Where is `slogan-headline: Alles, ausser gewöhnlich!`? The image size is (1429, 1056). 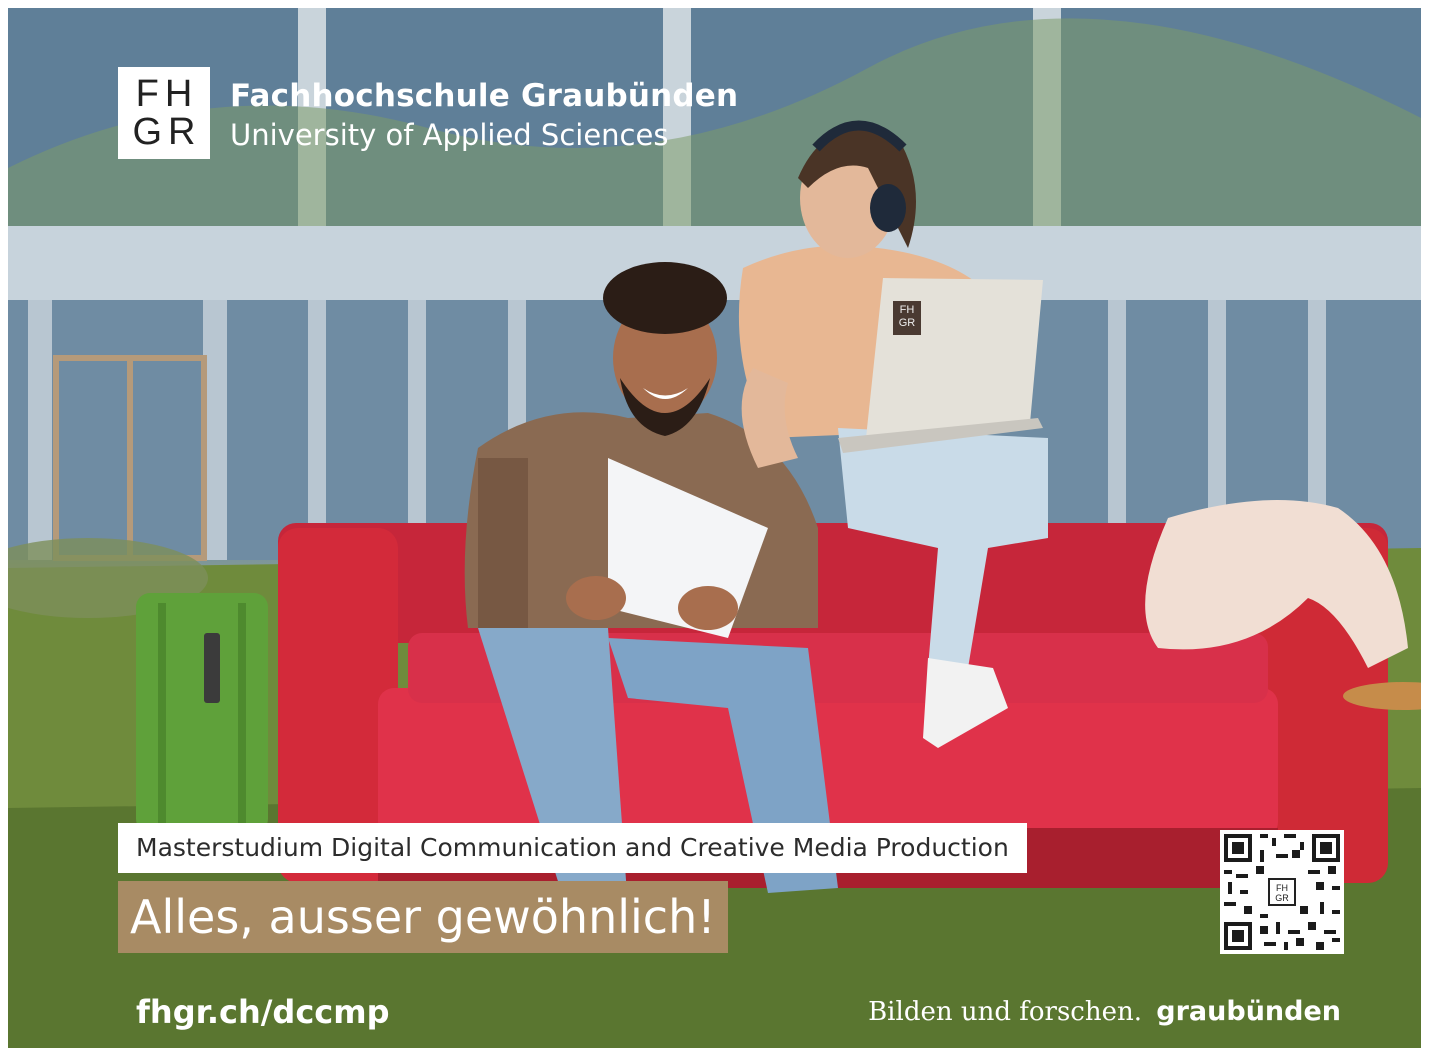 slogan-headline: Alles, ausser gewöhnlich! is located at coordinates (423, 917).